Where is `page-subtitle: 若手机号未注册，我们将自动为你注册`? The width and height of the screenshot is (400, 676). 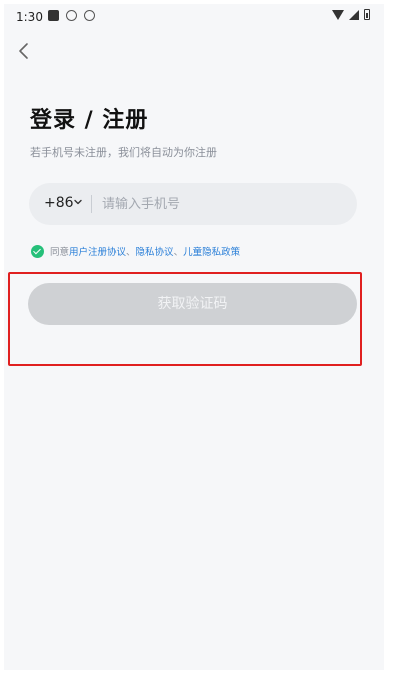 page-subtitle: 若手机号未注册，我们将自动为你注册 is located at coordinates (123, 152).